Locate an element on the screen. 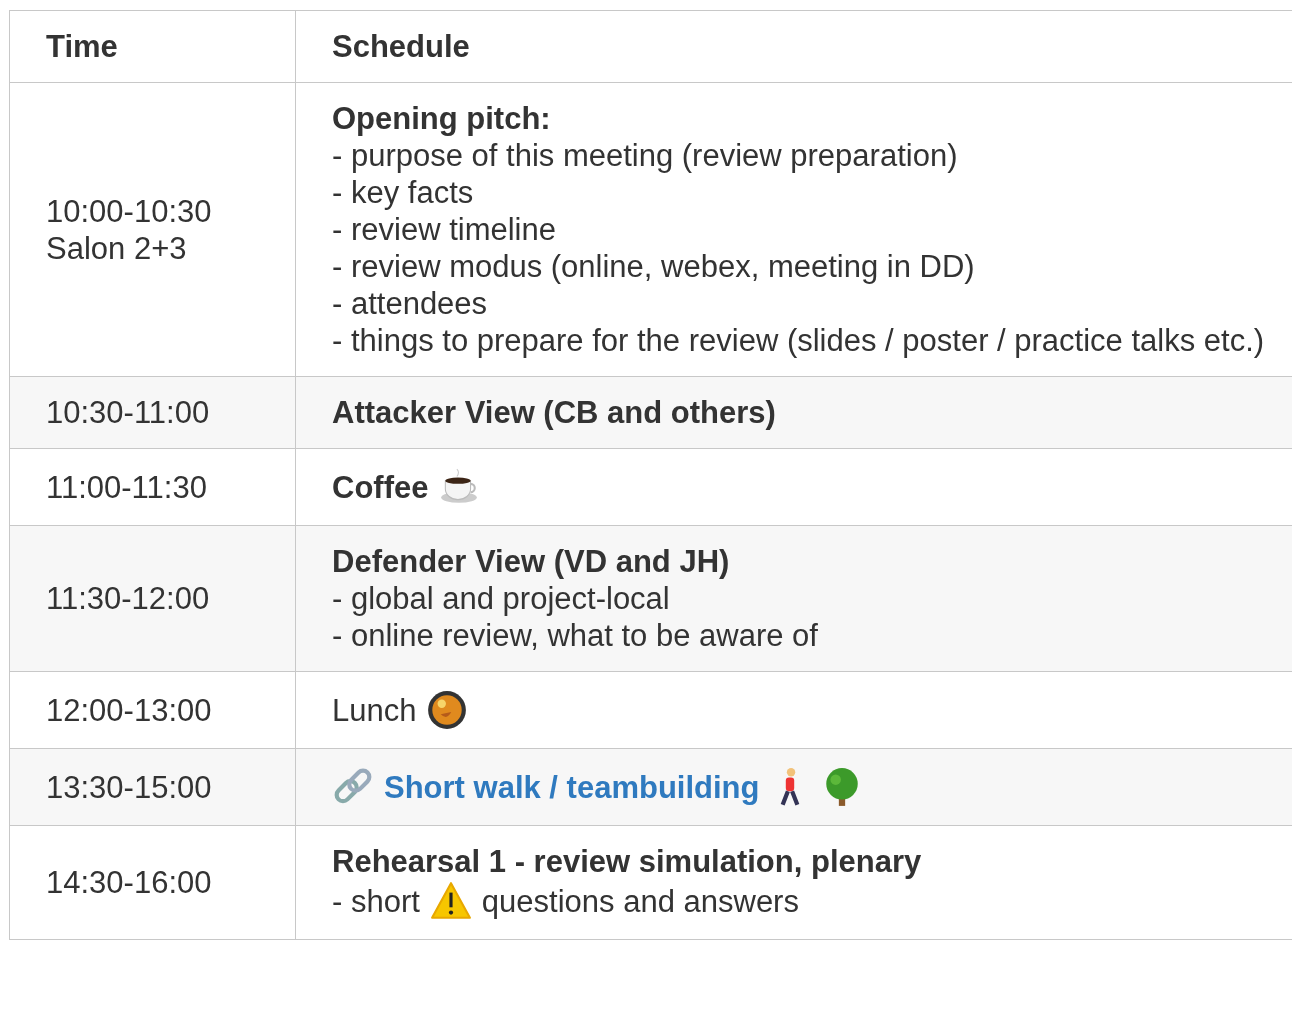 This screenshot has width=1292, height=1010. schedule-text: - things to prepare for the review (slides / poster / practice talks etc.) is located at coordinates (798, 340).